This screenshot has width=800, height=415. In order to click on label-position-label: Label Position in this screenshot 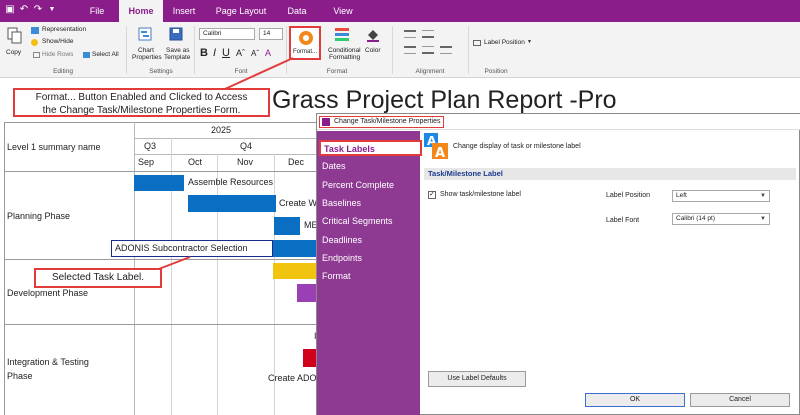, I will do `click(628, 195)`.